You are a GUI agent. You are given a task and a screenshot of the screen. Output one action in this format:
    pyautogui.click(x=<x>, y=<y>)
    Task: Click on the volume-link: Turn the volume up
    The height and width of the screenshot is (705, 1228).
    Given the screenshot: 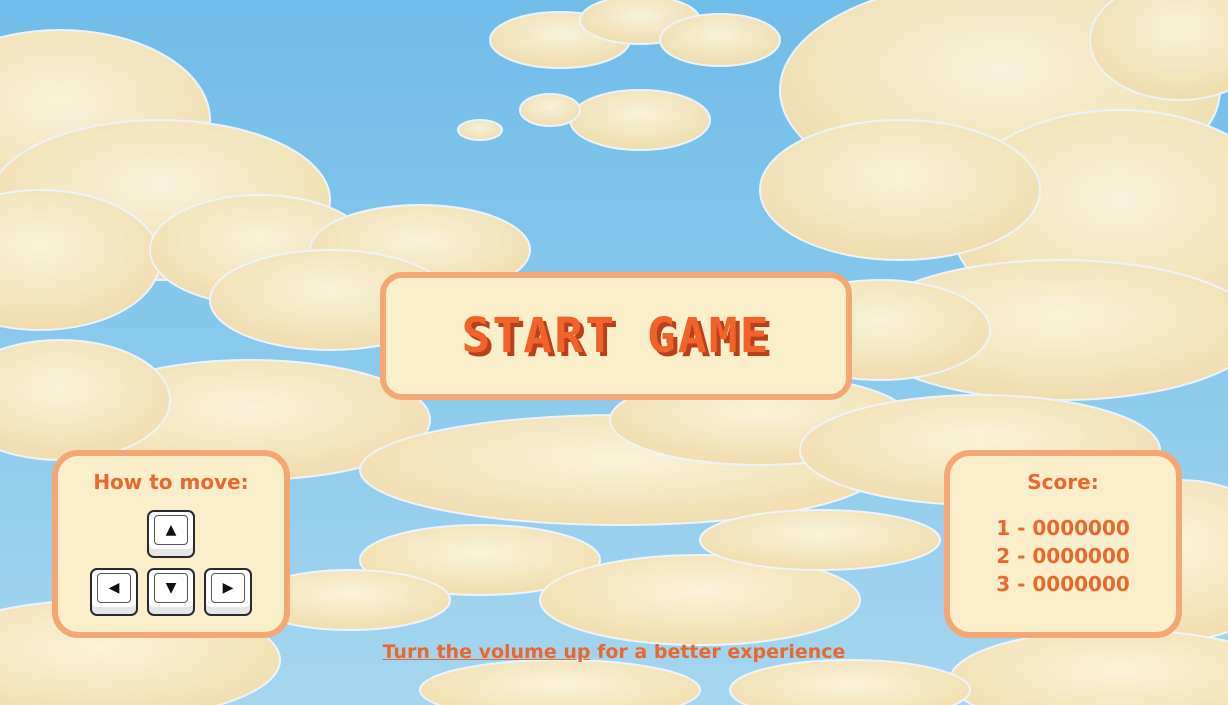 What is the action you would take?
    pyautogui.click(x=487, y=652)
    